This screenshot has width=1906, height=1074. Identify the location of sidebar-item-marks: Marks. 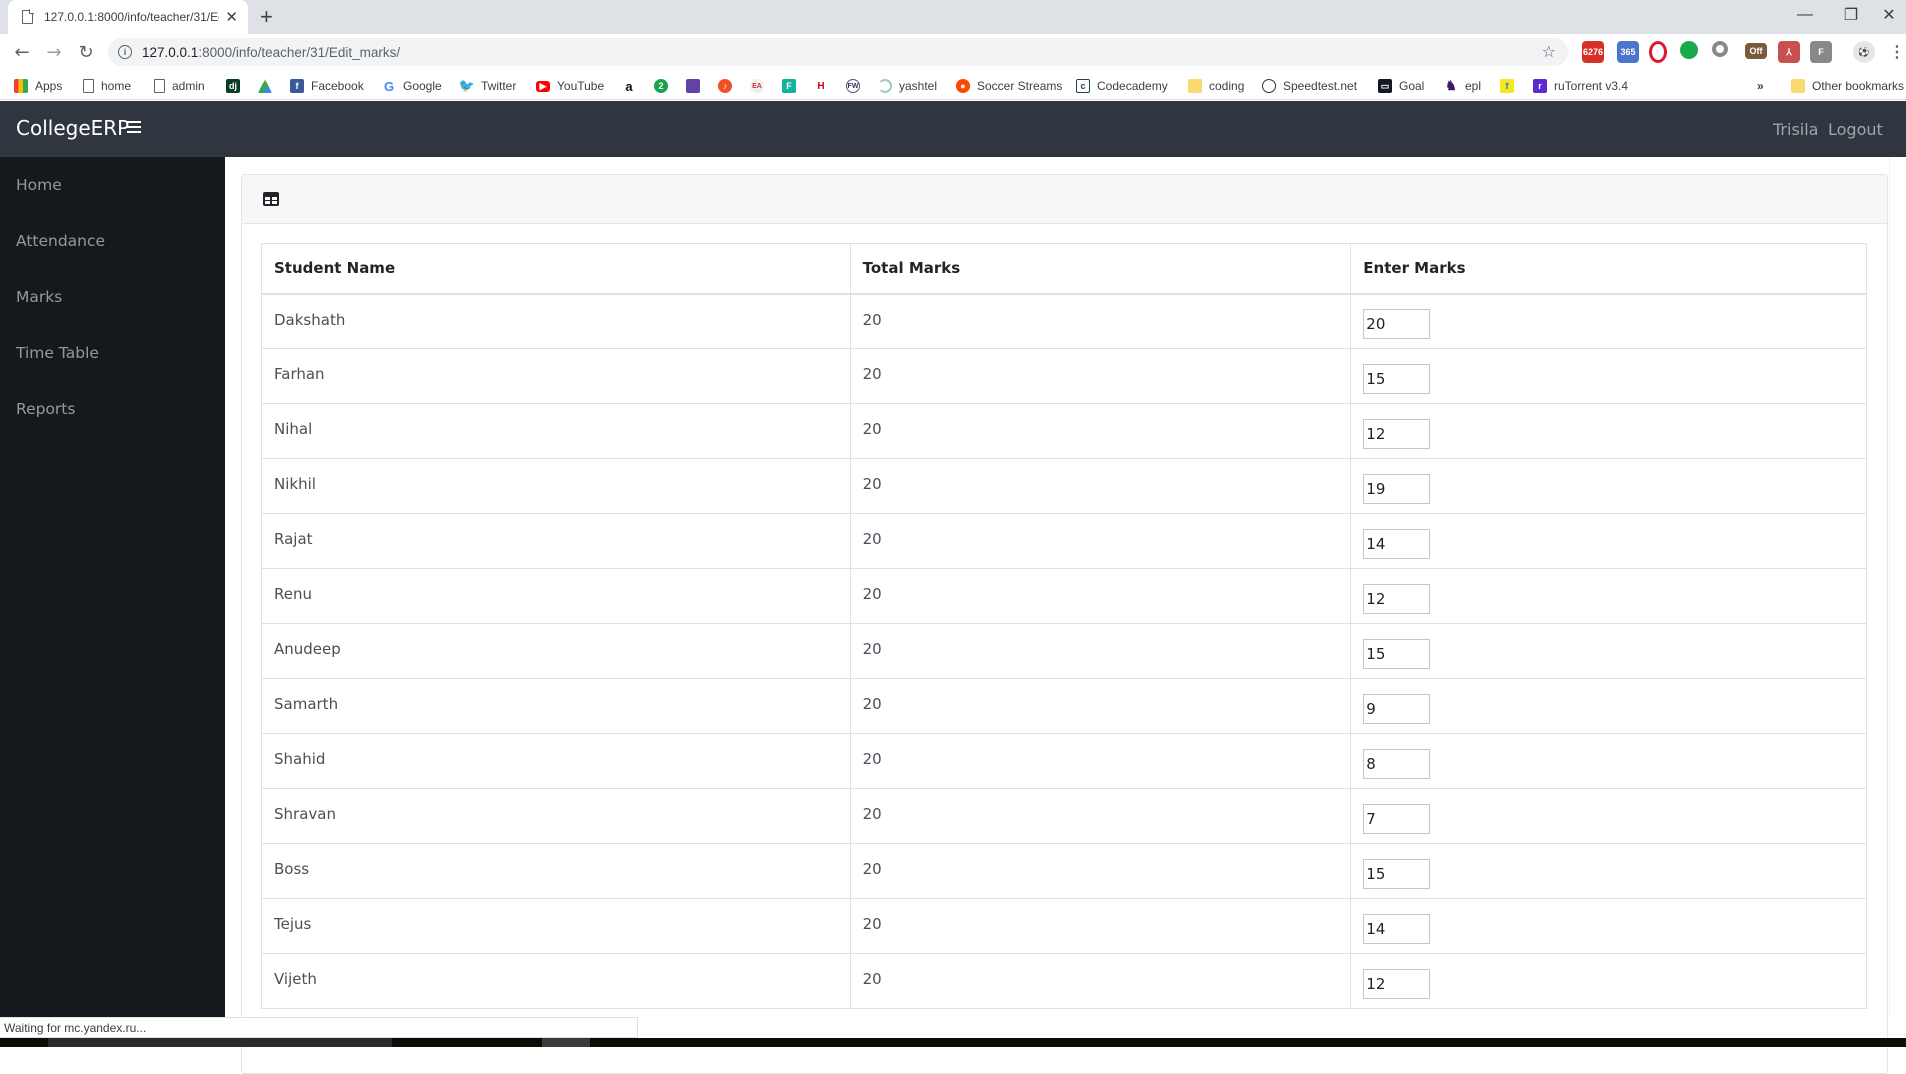
(39, 297).